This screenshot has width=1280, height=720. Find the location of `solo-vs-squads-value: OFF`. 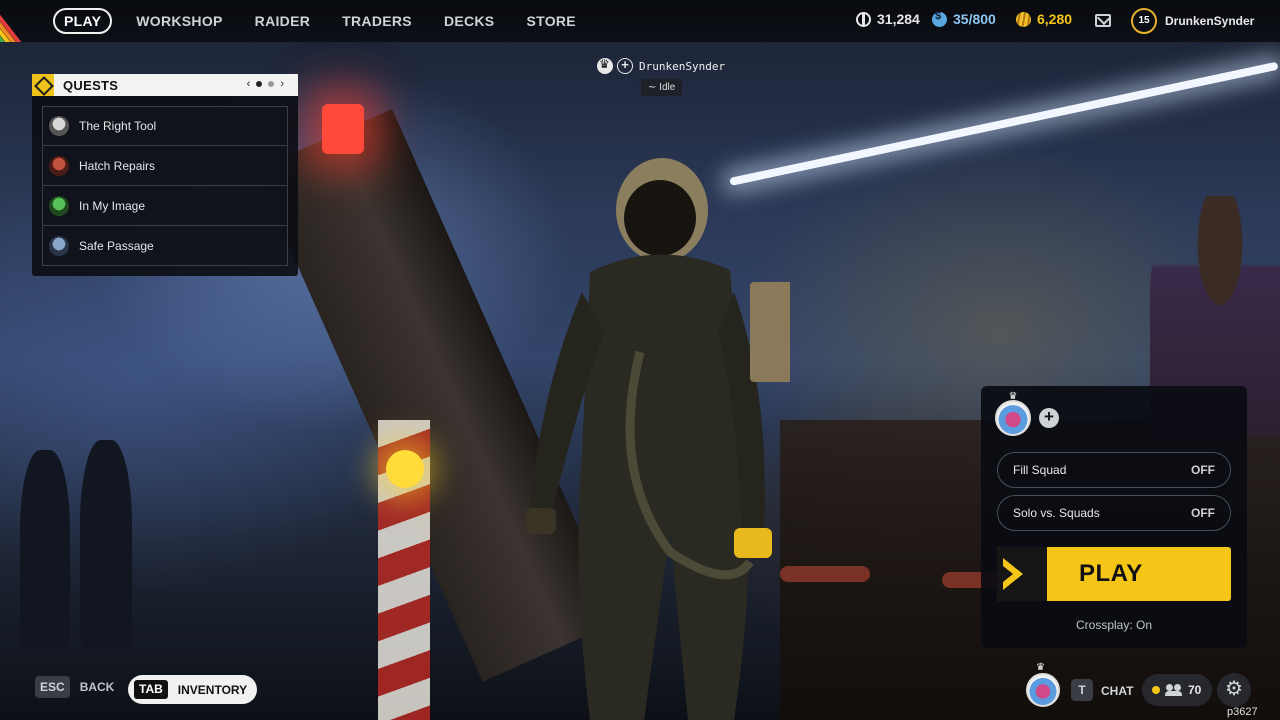

solo-vs-squads-value: OFF is located at coordinates (1203, 513).